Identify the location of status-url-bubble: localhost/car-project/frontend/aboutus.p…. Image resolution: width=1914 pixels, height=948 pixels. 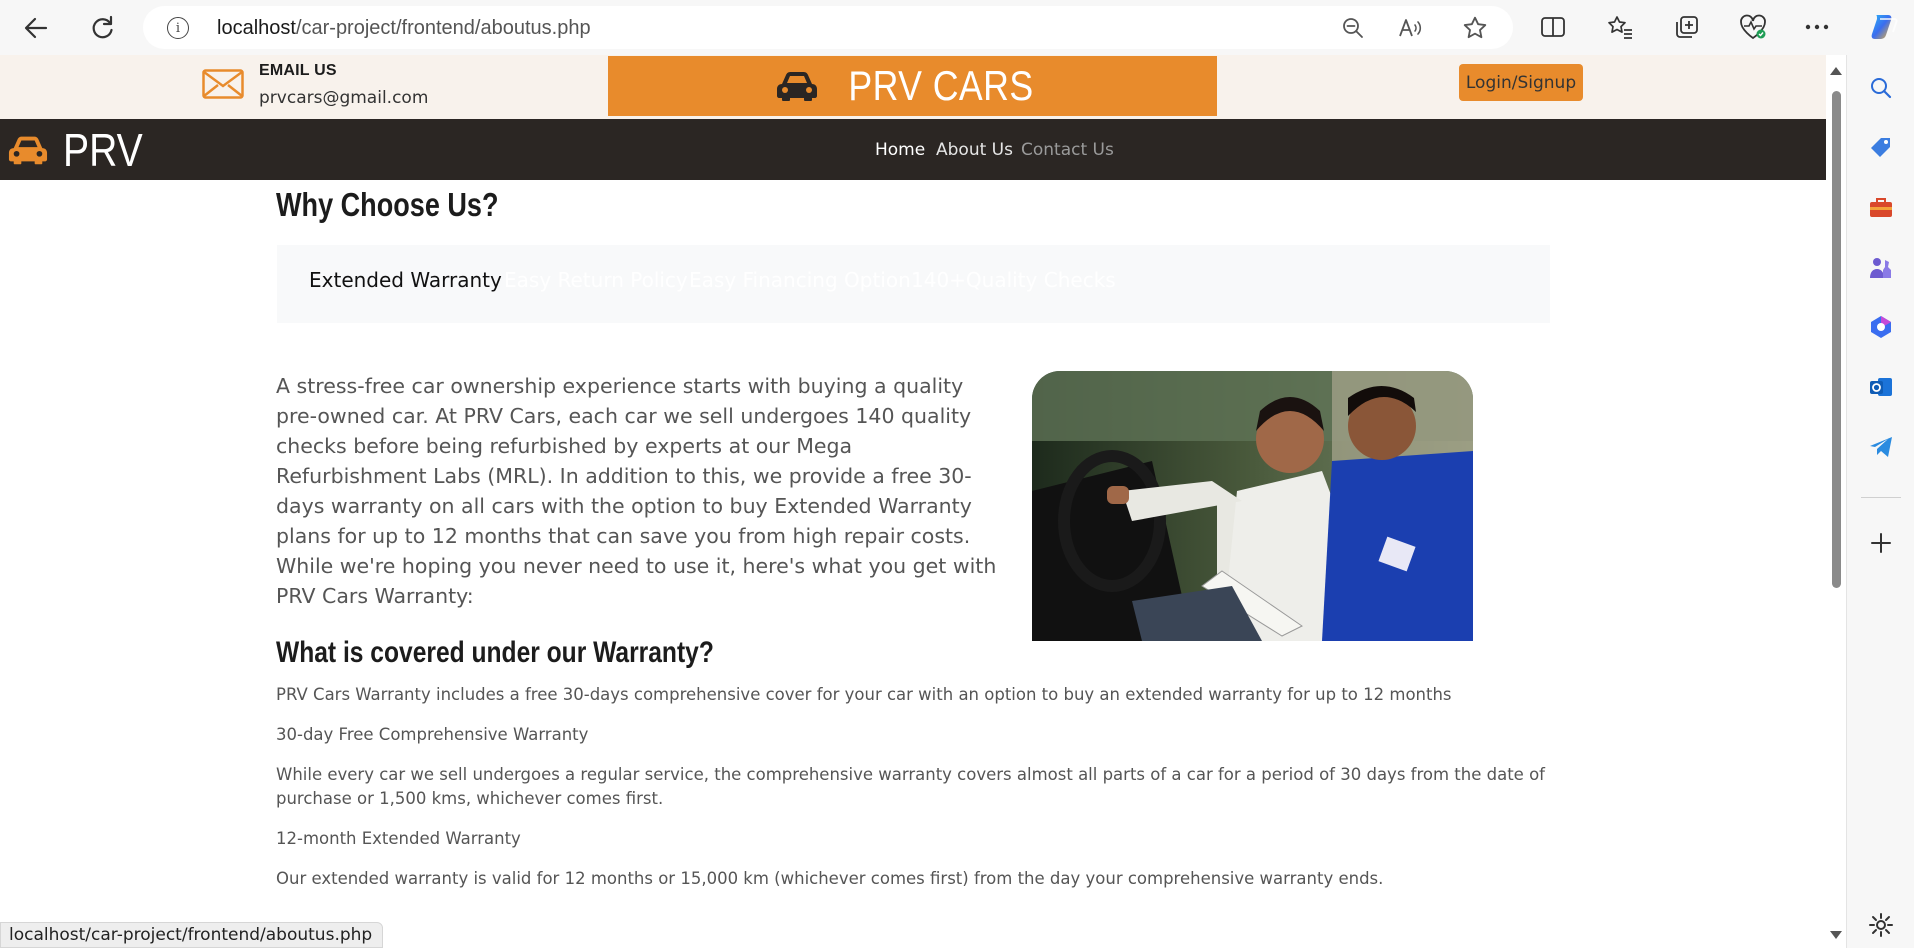
(192, 935).